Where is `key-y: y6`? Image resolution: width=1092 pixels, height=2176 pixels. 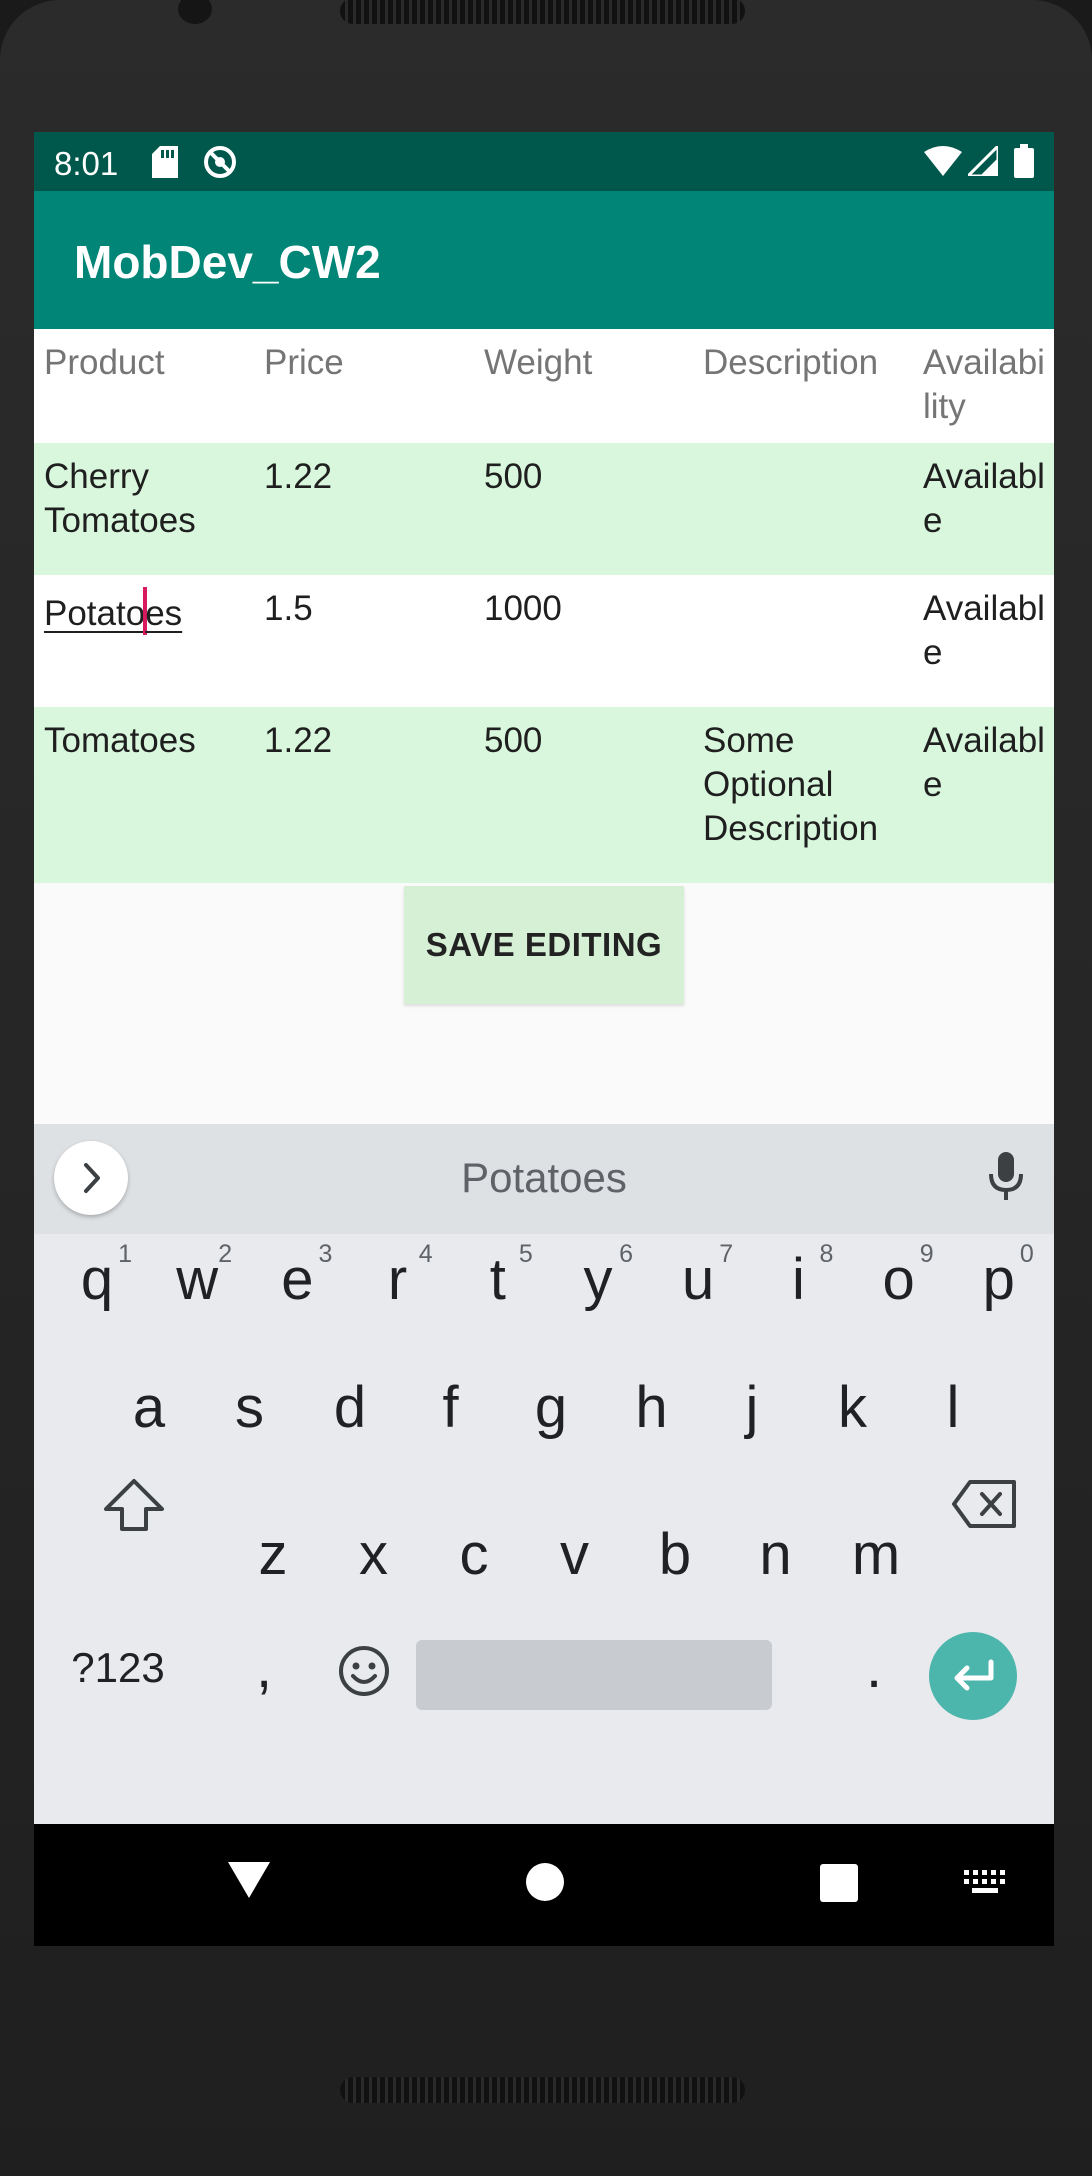 key-y: y6 is located at coordinates (598, 1276).